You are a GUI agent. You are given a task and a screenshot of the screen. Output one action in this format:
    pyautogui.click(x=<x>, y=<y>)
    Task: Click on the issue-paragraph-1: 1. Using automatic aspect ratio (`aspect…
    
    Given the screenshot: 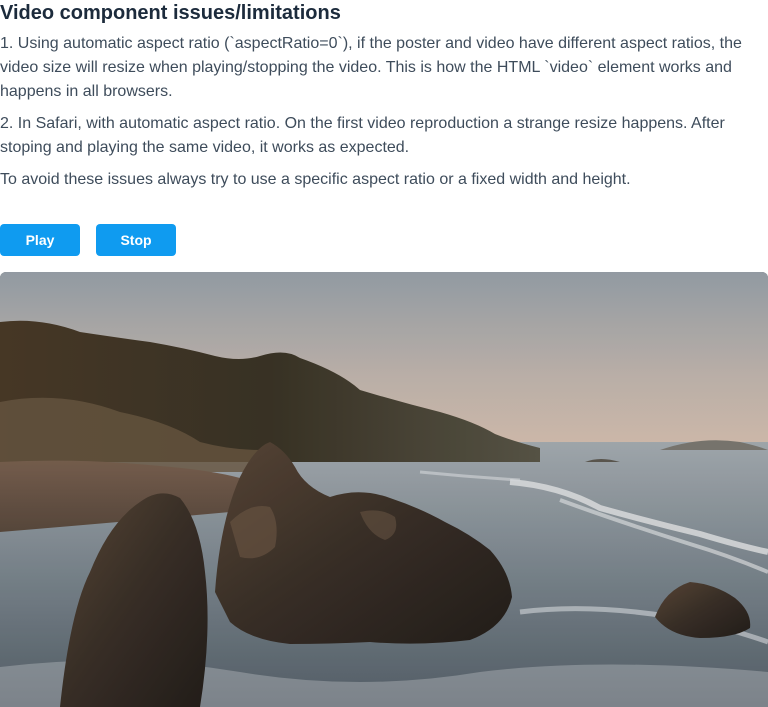 What is the action you would take?
    pyautogui.click(x=371, y=67)
    